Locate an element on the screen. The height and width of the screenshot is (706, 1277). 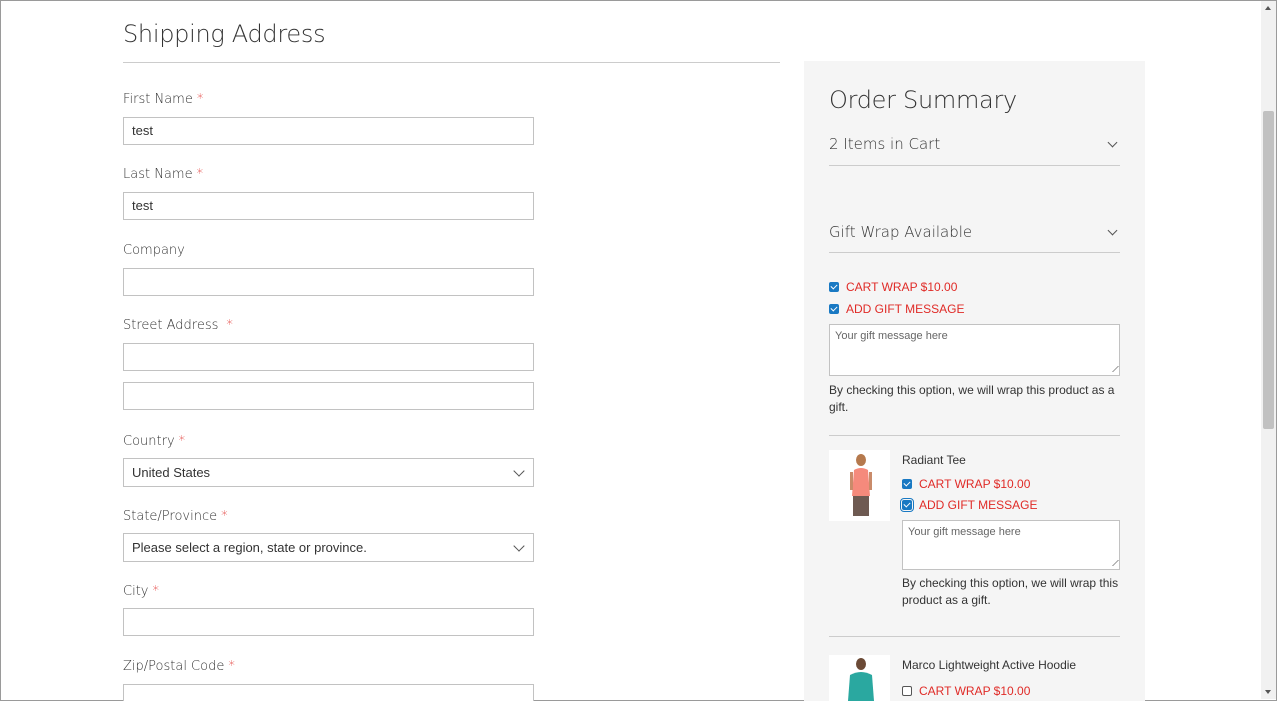
street-address-line1-input is located at coordinates (328, 357).